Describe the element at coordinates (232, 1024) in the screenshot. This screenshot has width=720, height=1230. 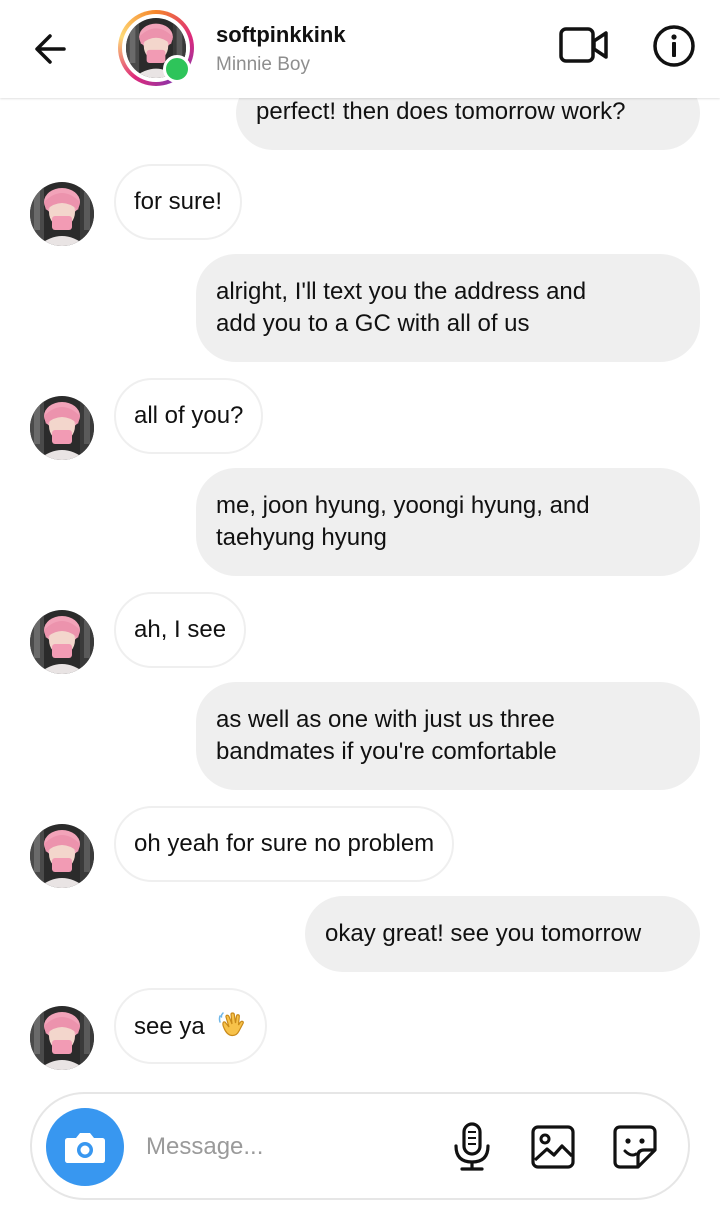
I see `waving-hand-icon` at that location.